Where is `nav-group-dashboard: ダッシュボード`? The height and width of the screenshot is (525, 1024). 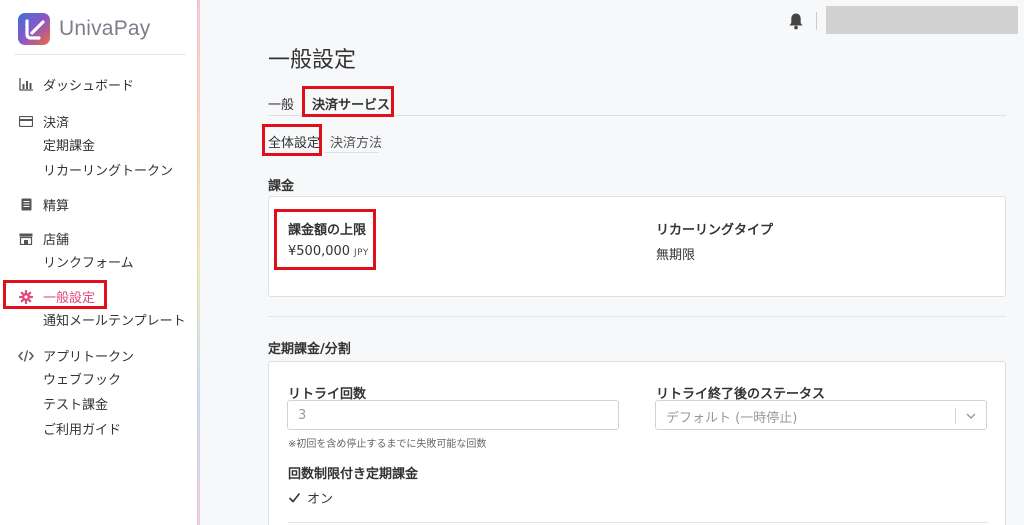
nav-group-dashboard: ダッシュボード is located at coordinates (99, 90).